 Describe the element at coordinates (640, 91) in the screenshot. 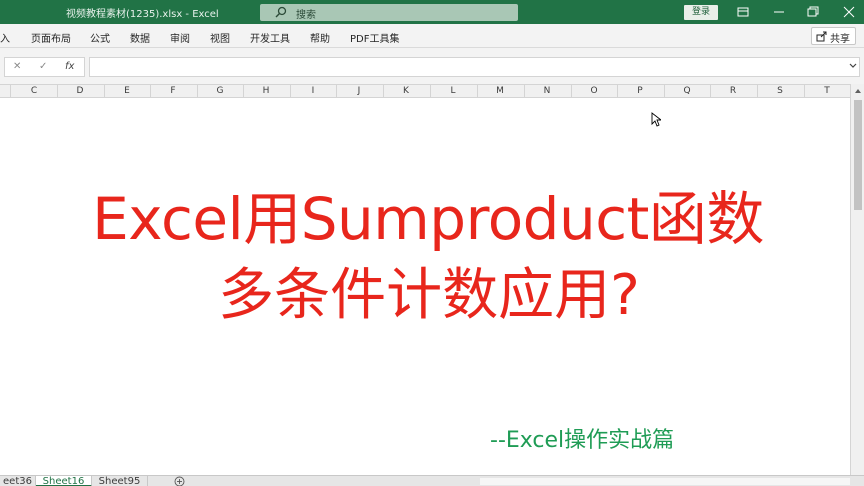

I see `column-header: P` at that location.